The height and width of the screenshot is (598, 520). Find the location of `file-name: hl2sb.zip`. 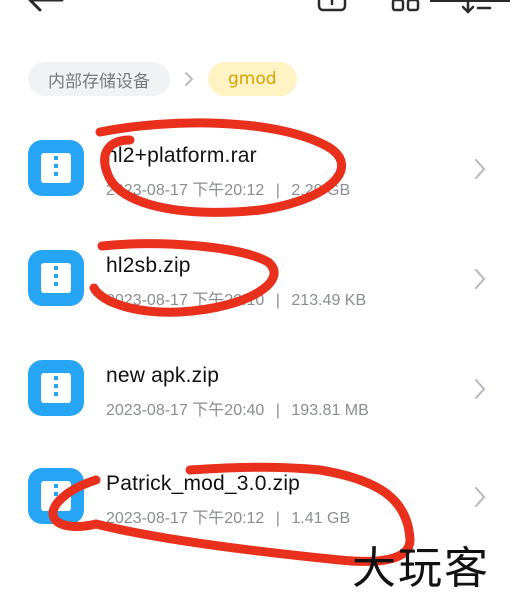

file-name: hl2sb.zip is located at coordinates (148, 265).